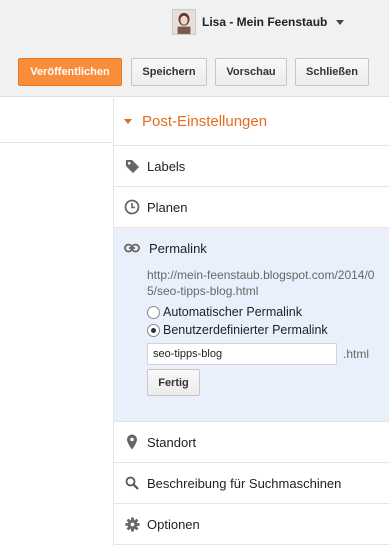 The height and width of the screenshot is (547, 389). I want to click on settings-item-label: Standort, so click(172, 442).